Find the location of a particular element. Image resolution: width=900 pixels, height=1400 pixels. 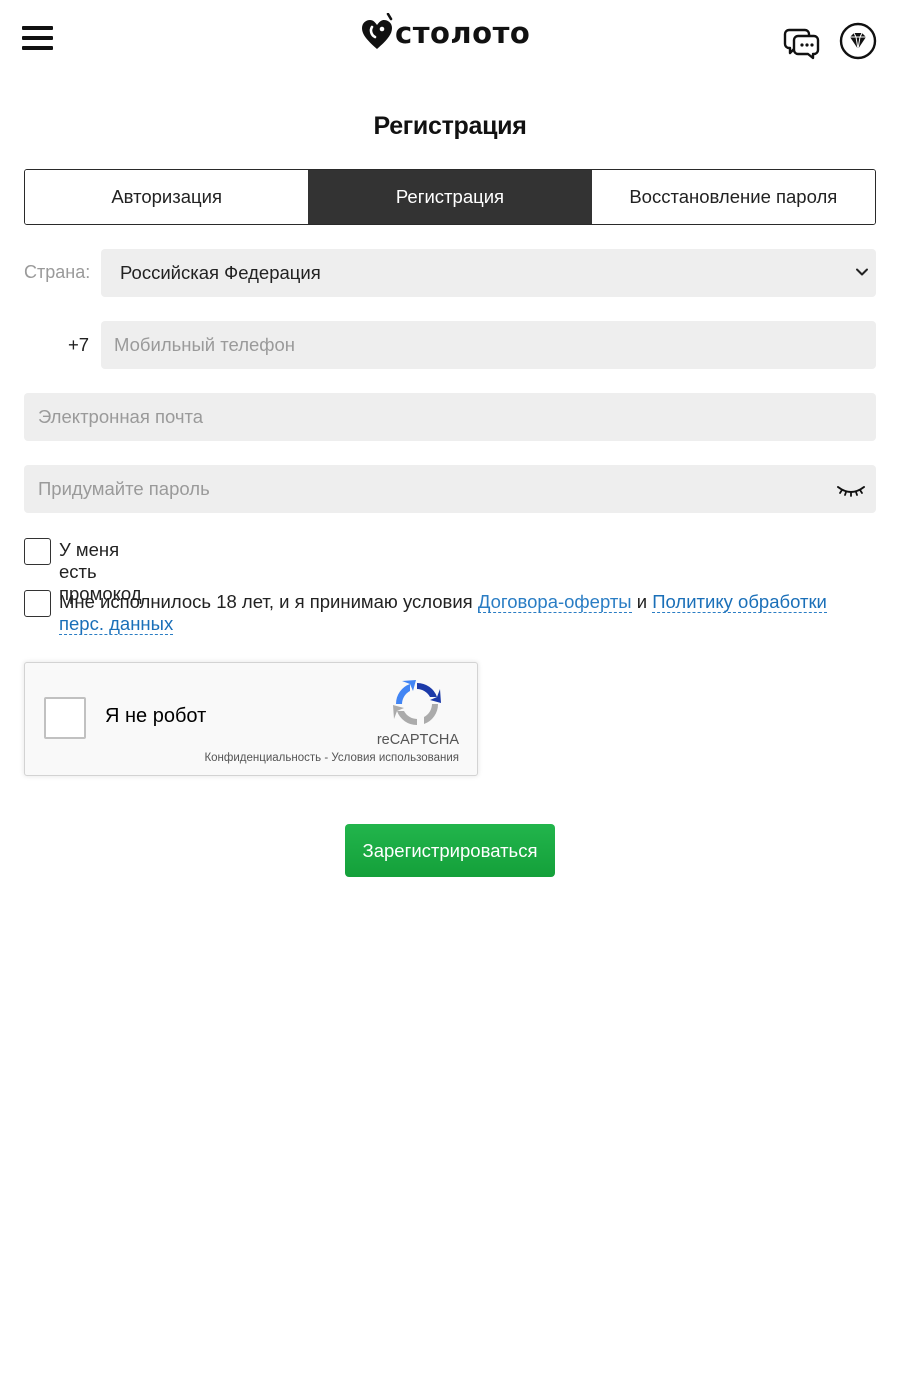

logo-heart-icon is located at coordinates (377, 31).